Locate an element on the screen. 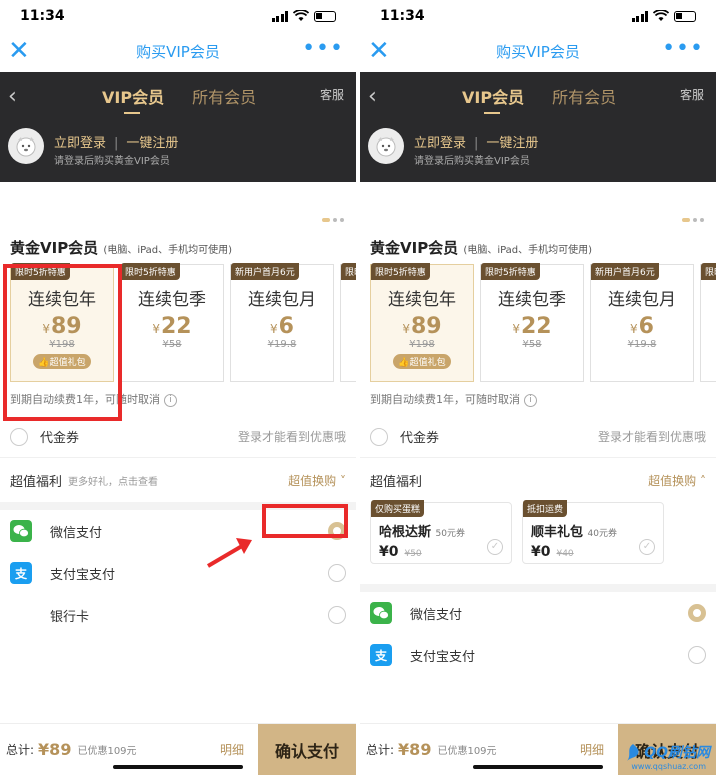  auto-renew-note: 到期自动续费1年，可随时取消 i is located at coordinates (538, 403).